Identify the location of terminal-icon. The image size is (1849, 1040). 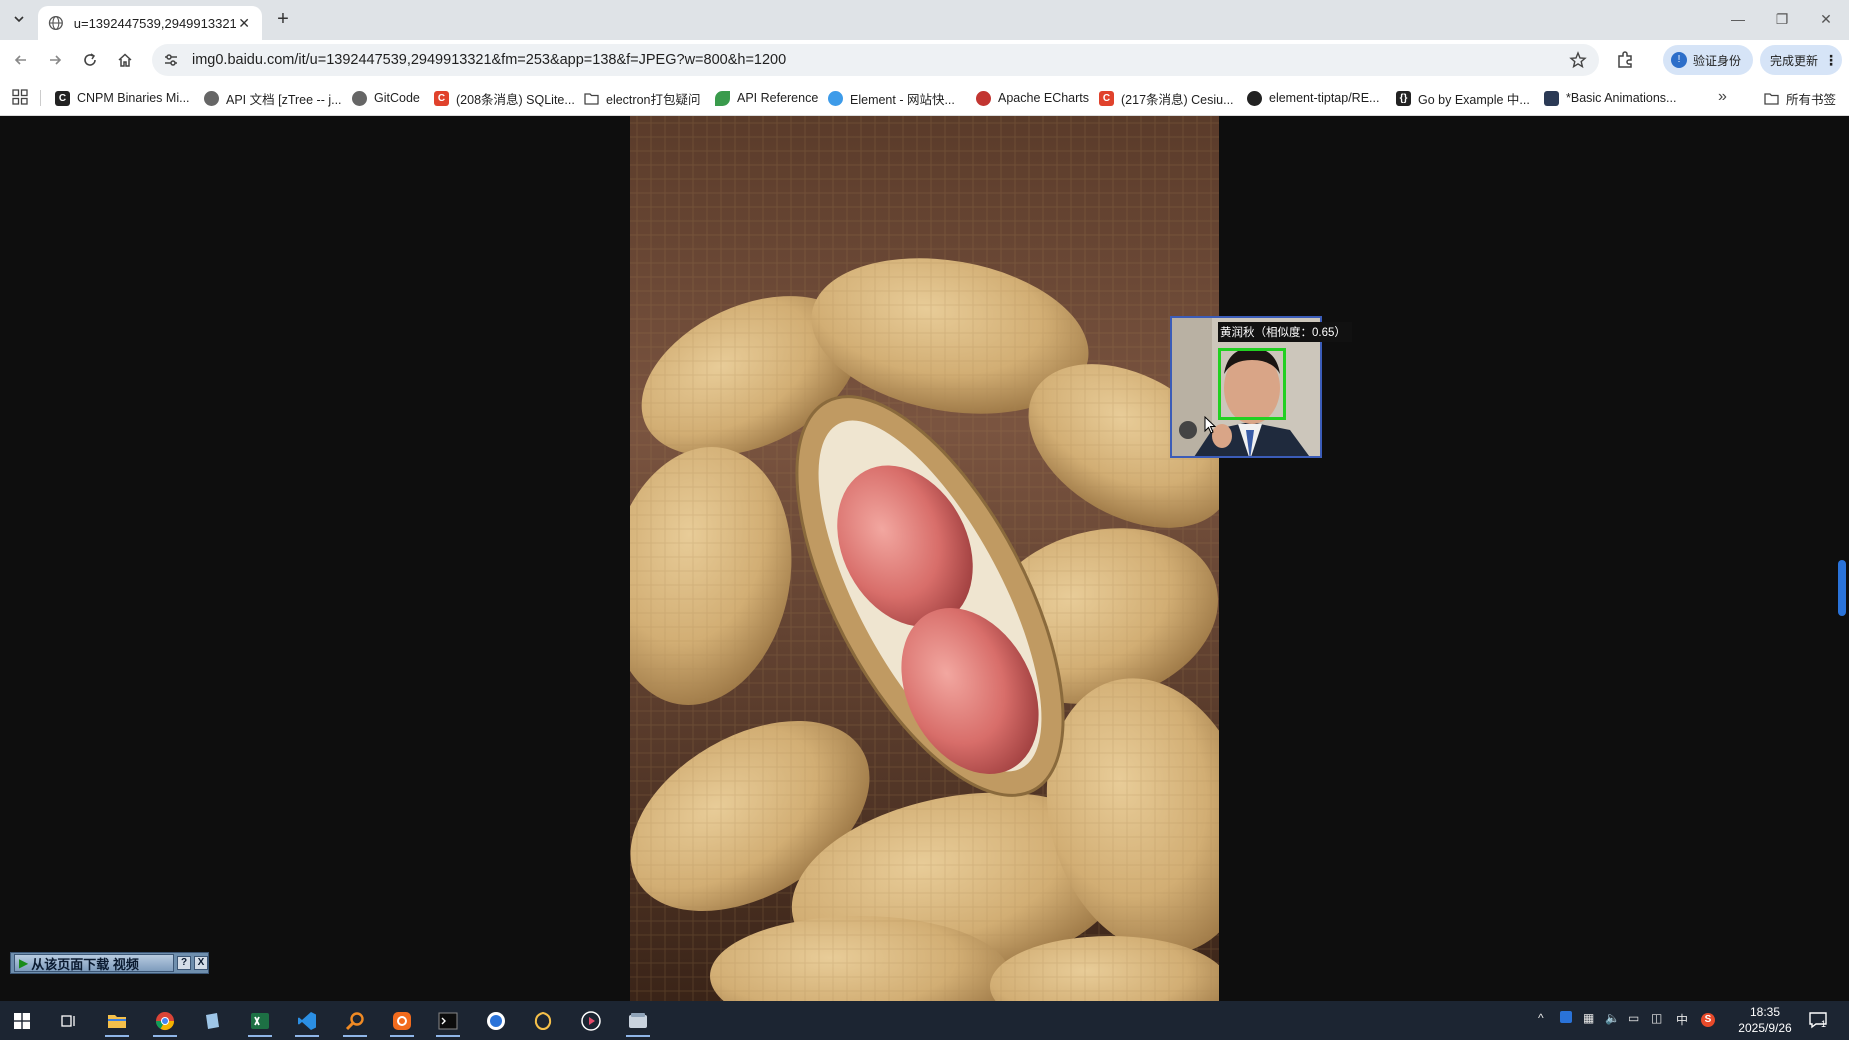
(448, 1021).